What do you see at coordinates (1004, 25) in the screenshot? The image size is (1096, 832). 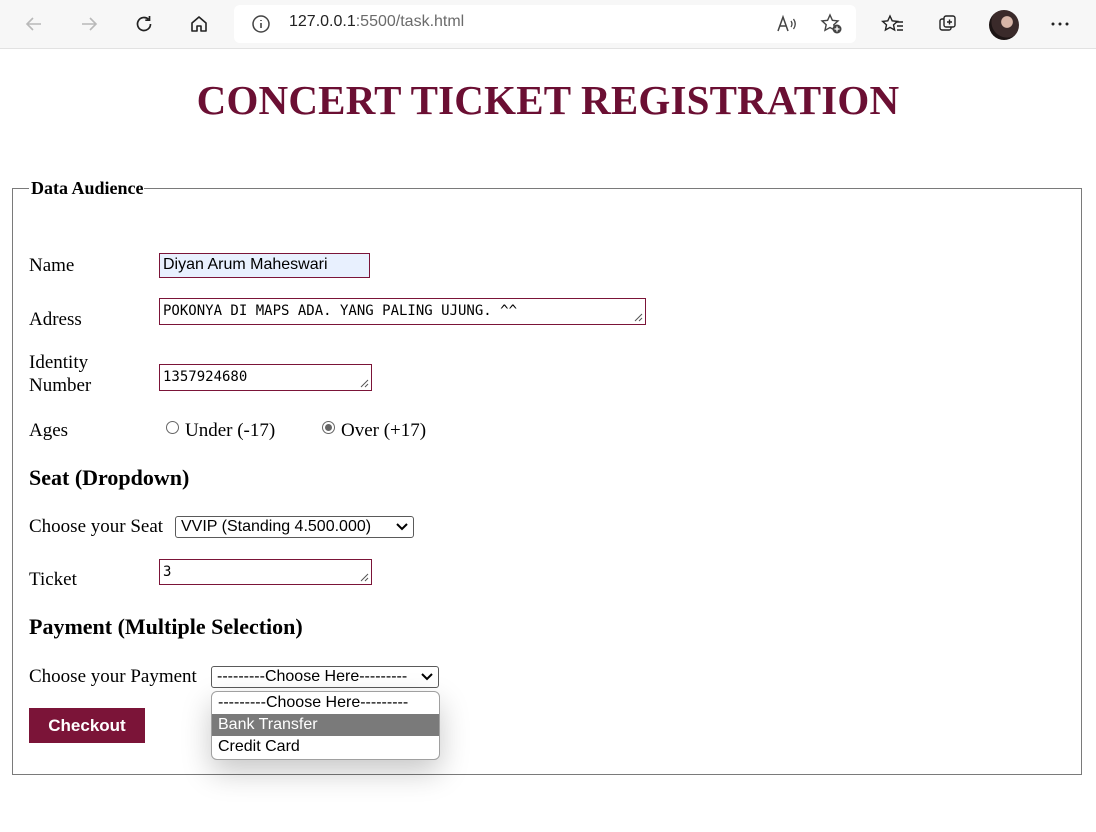 I see `profile-avatar` at bounding box center [1004, 25].